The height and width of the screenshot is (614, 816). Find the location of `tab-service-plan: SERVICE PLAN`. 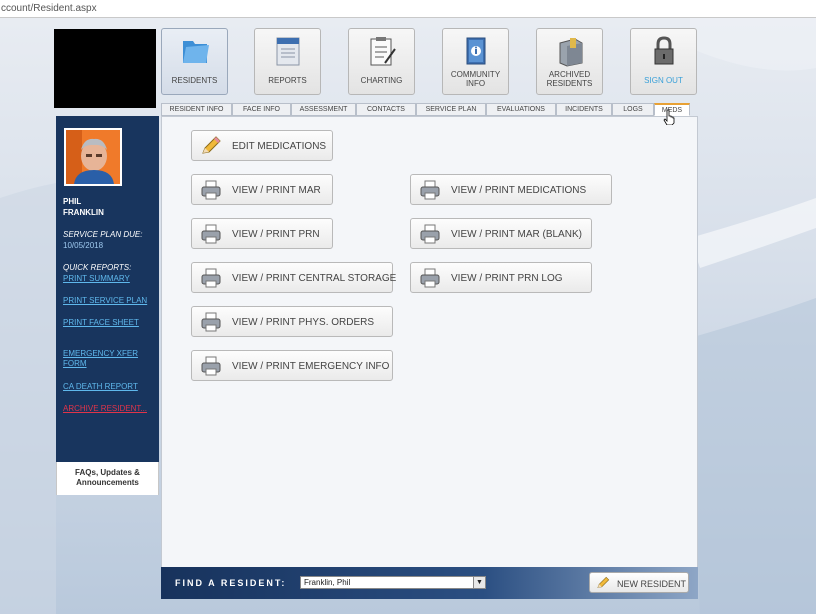

tab-service-plan: SERVICE PLAN is located at coordinates (451, 109).